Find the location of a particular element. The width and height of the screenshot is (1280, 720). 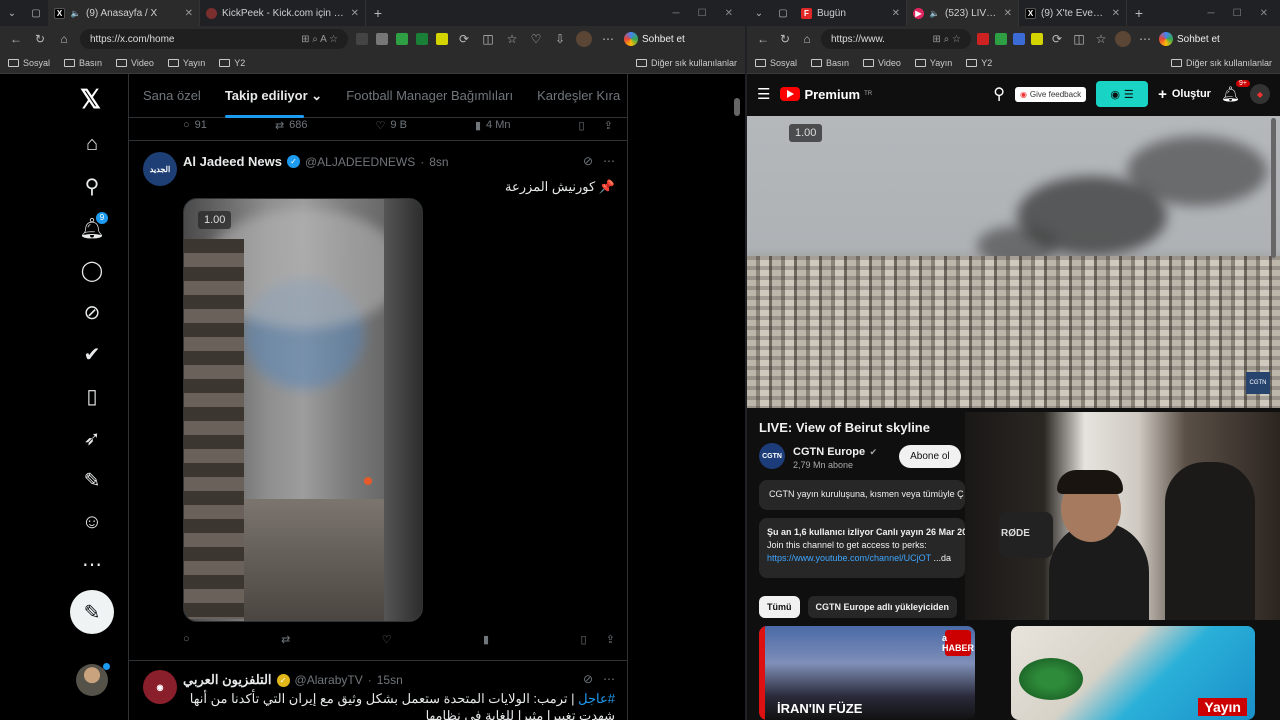

site-tools-icon: ⊞ ⌕ A ☆ is located at coordinates (319, 39).